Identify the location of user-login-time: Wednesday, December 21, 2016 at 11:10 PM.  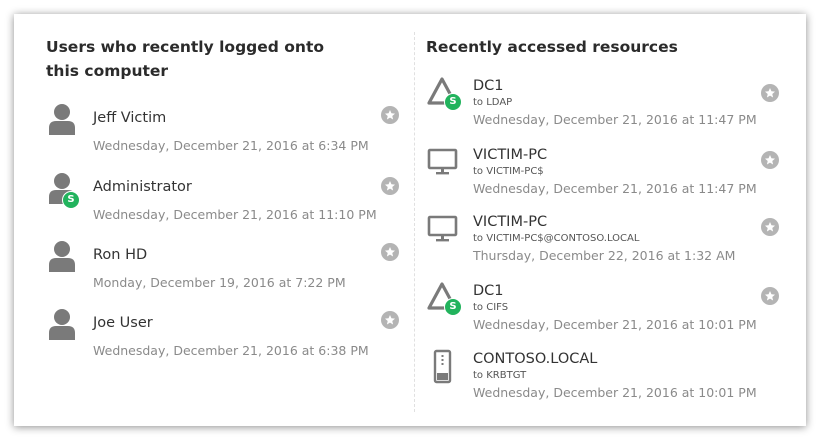
(235, 214).